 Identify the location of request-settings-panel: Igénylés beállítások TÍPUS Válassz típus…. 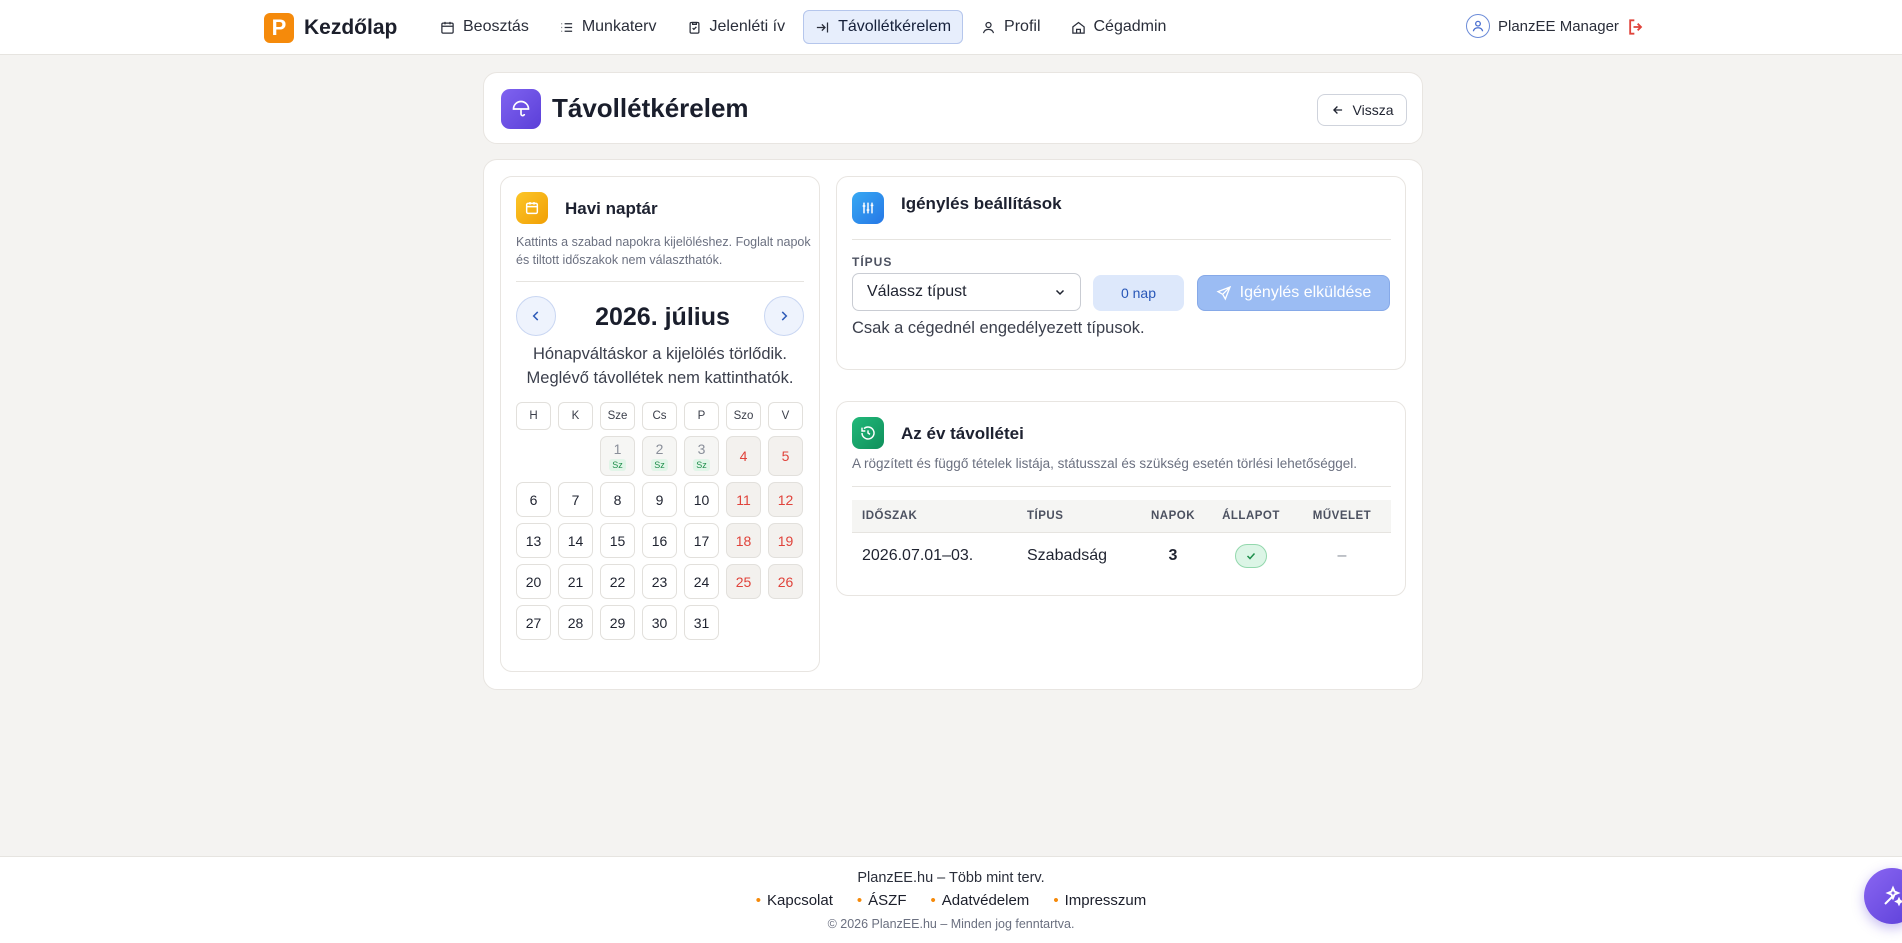
(1121, 273).